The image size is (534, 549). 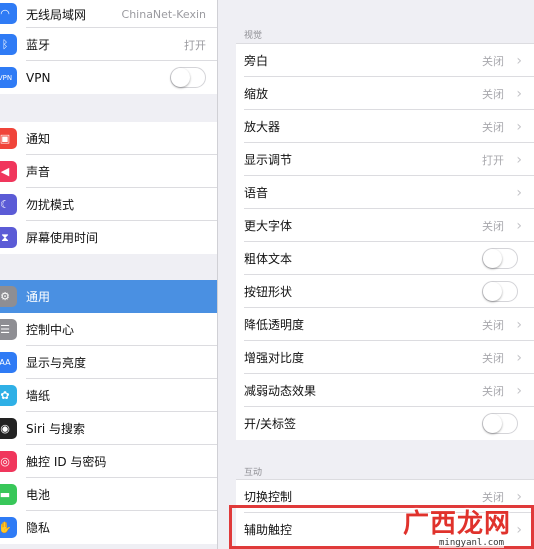 I want to click on row-reduce-motion: 减弱动态效果 关闭 ›, so click(x=385, y=390).